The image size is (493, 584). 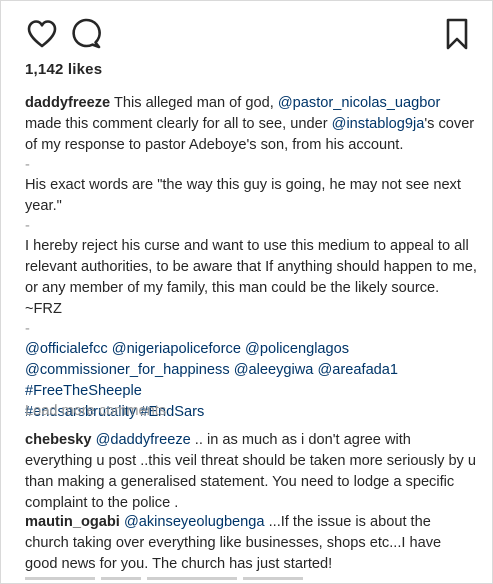 I want to click on comment-username: chebesky, so click(x=58, y=440).